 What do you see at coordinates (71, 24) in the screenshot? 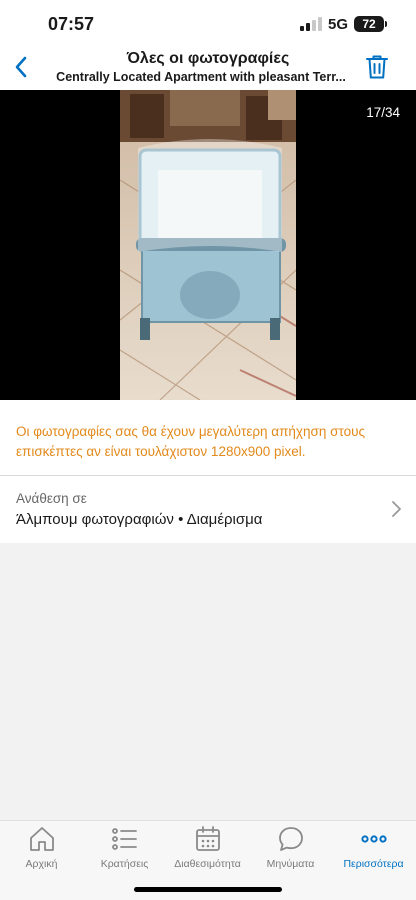
I see `status-time: 07:57` at bounding box center [71, 24].